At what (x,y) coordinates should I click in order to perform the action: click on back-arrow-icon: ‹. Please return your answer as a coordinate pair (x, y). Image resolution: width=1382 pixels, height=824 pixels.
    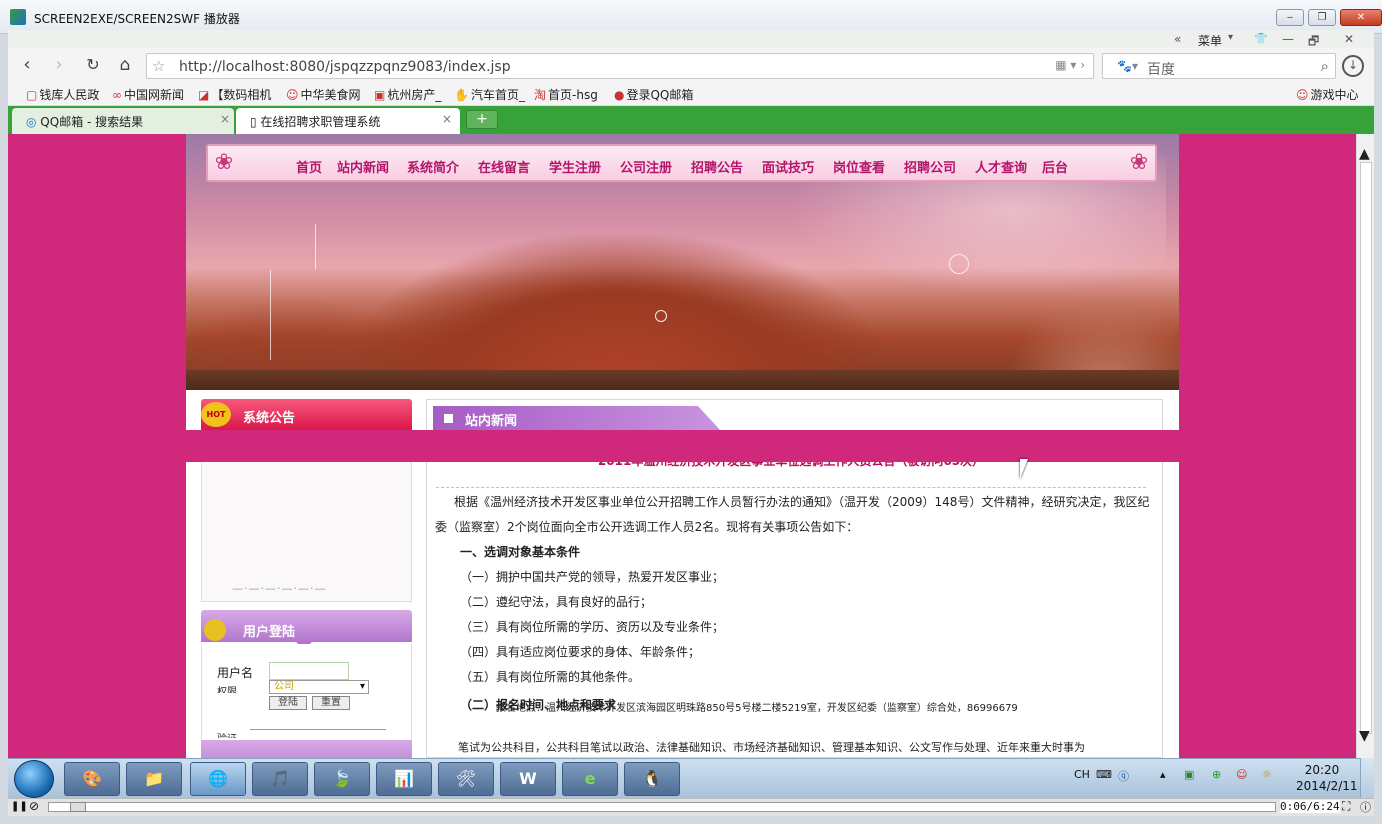
    Looking at the image, I should click on (27, 65).